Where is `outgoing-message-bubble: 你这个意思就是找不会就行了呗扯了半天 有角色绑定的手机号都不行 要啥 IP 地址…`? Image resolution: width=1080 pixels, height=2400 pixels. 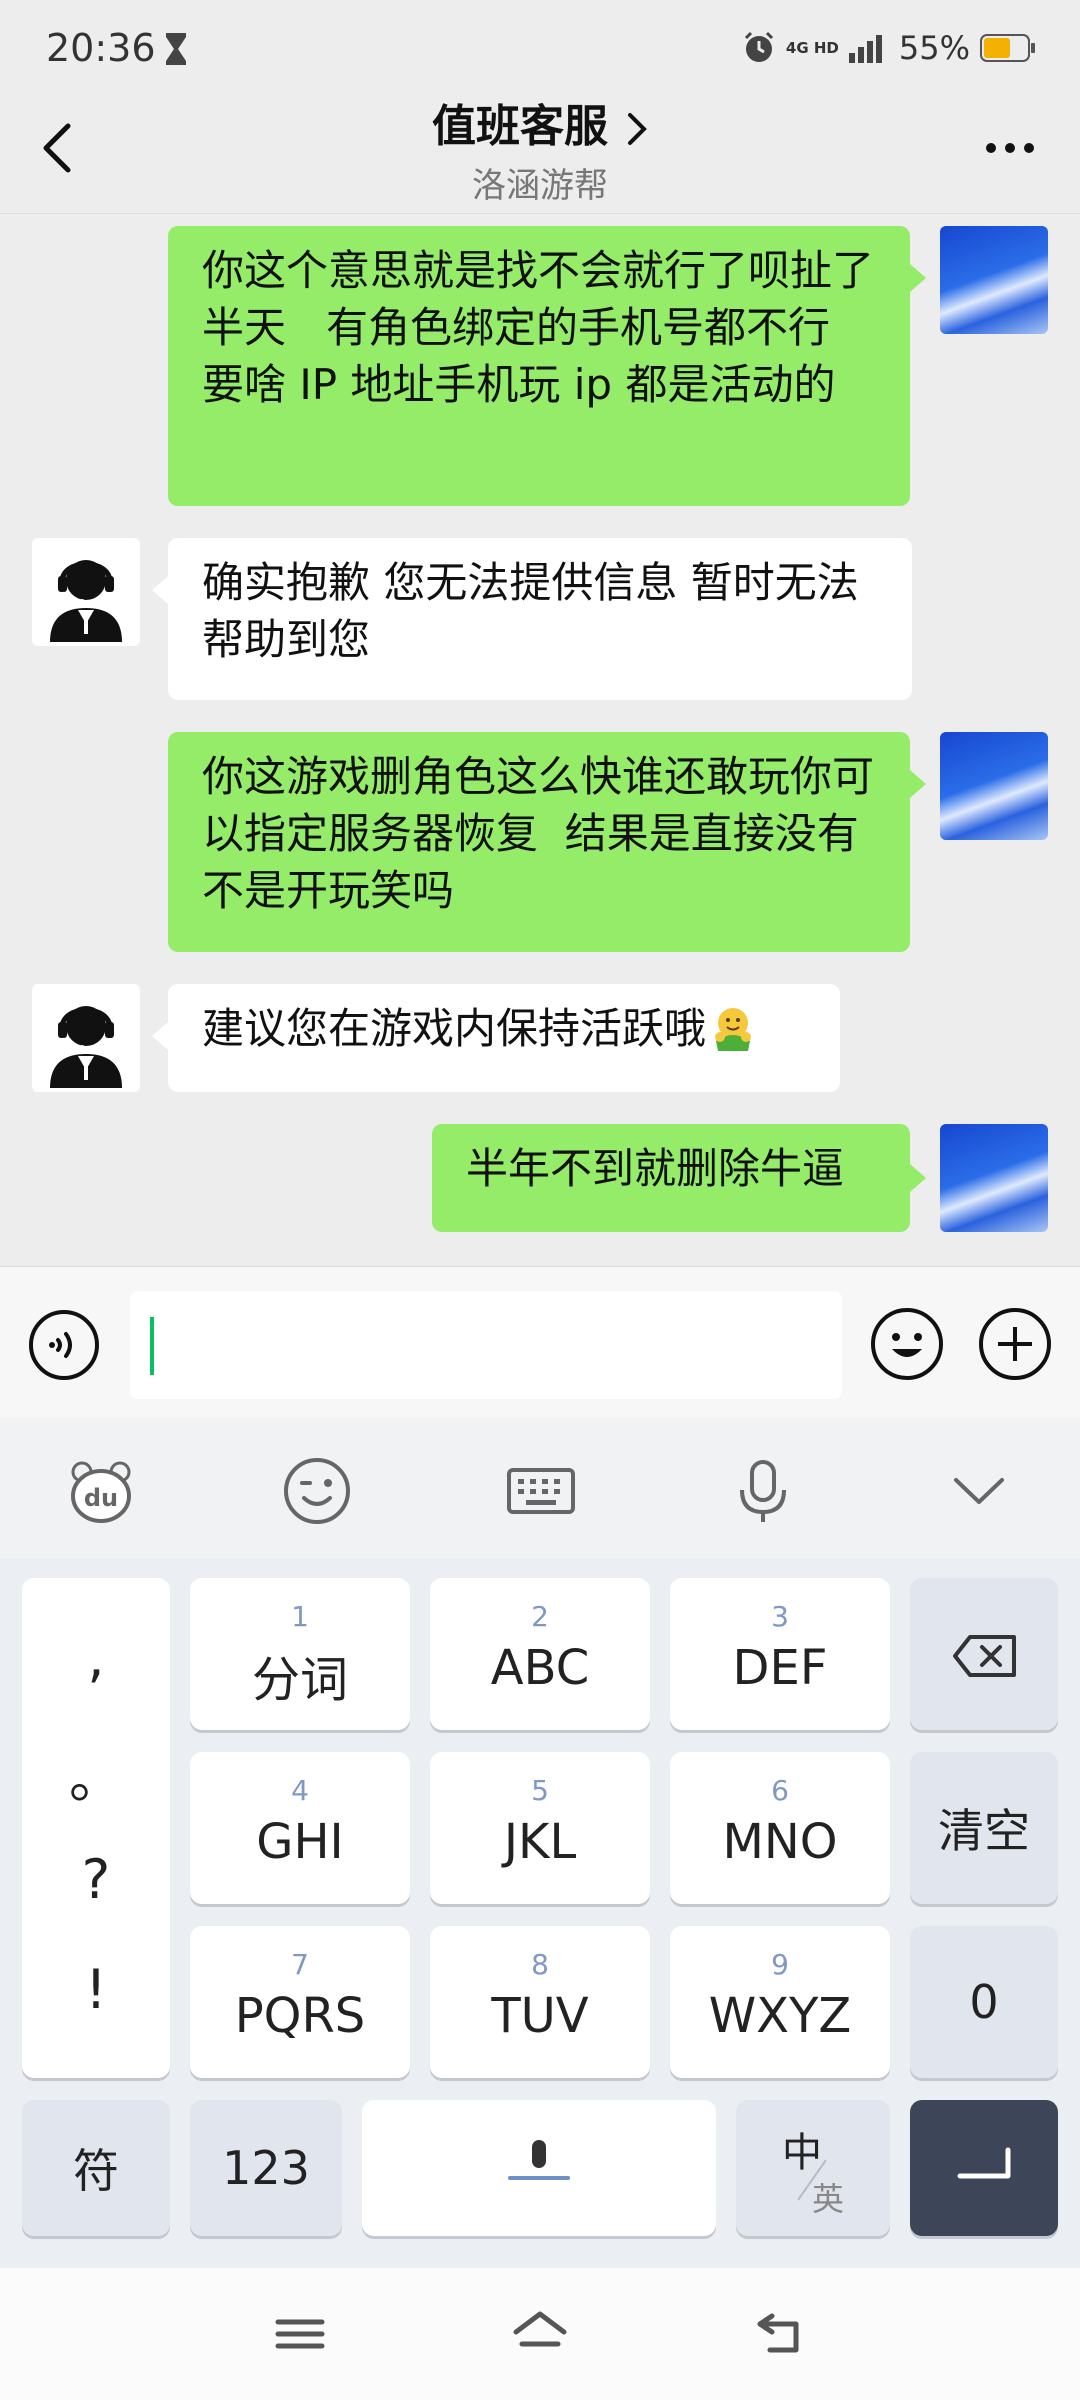
outgoing-message-bubble: 你这个意思就是找不会就行了呗扯了半天 有角色绑定的手机号都不行 要啥 IP 地址… is located at coordinates (539, 366).